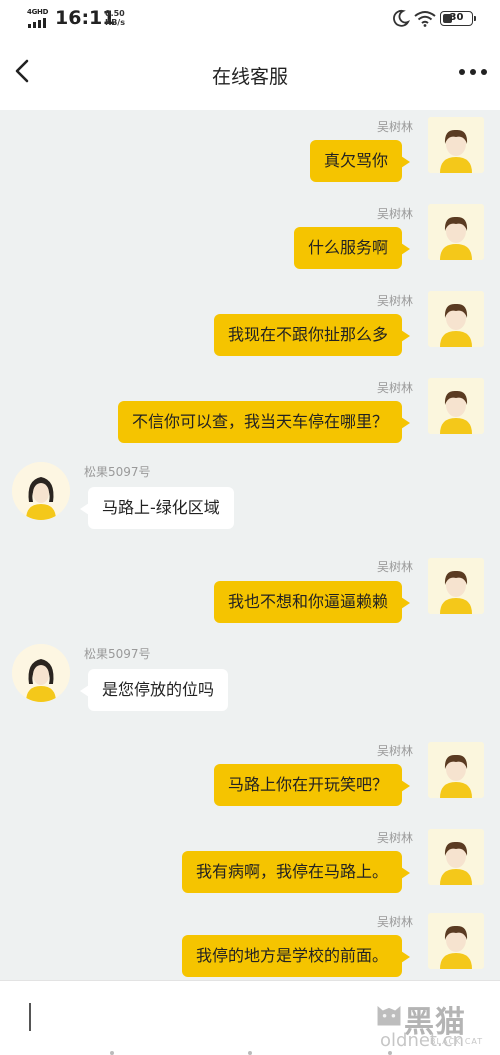  I want to click on message-bubble: 我停的地方是学校的前面。, so click(296, 956).